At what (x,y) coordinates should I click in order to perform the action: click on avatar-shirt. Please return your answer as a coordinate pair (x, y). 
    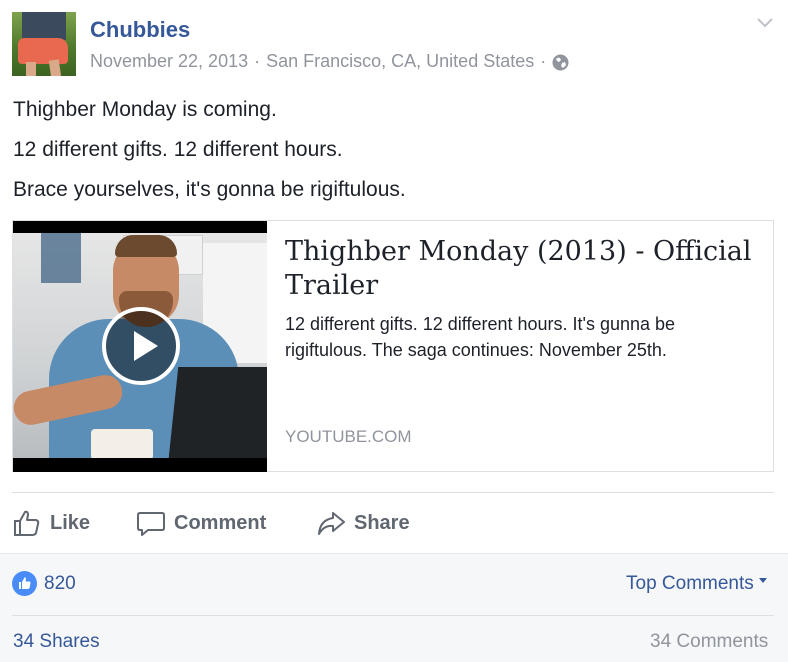
    Looking at the image, I should click on (44, 26).